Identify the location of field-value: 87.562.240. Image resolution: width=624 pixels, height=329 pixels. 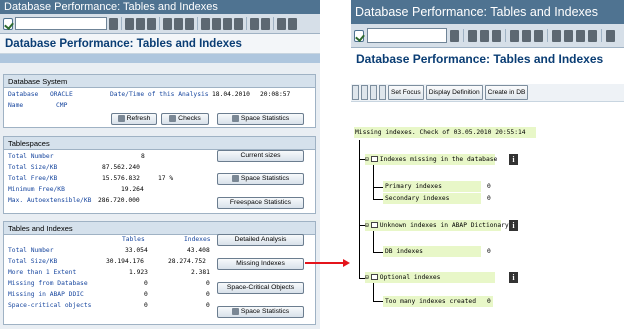
(121, 167).